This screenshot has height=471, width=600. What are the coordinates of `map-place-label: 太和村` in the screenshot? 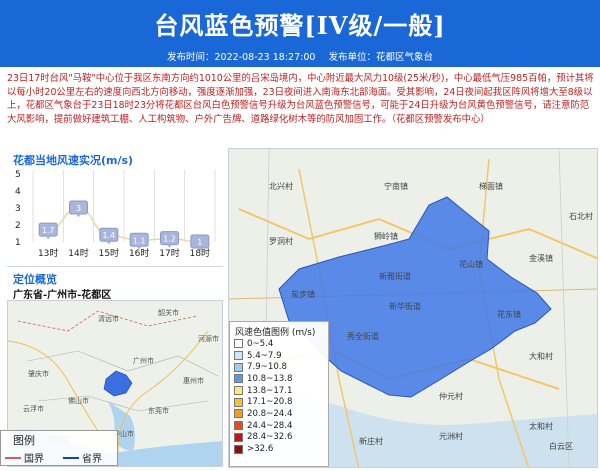 It's located at (541, 426).